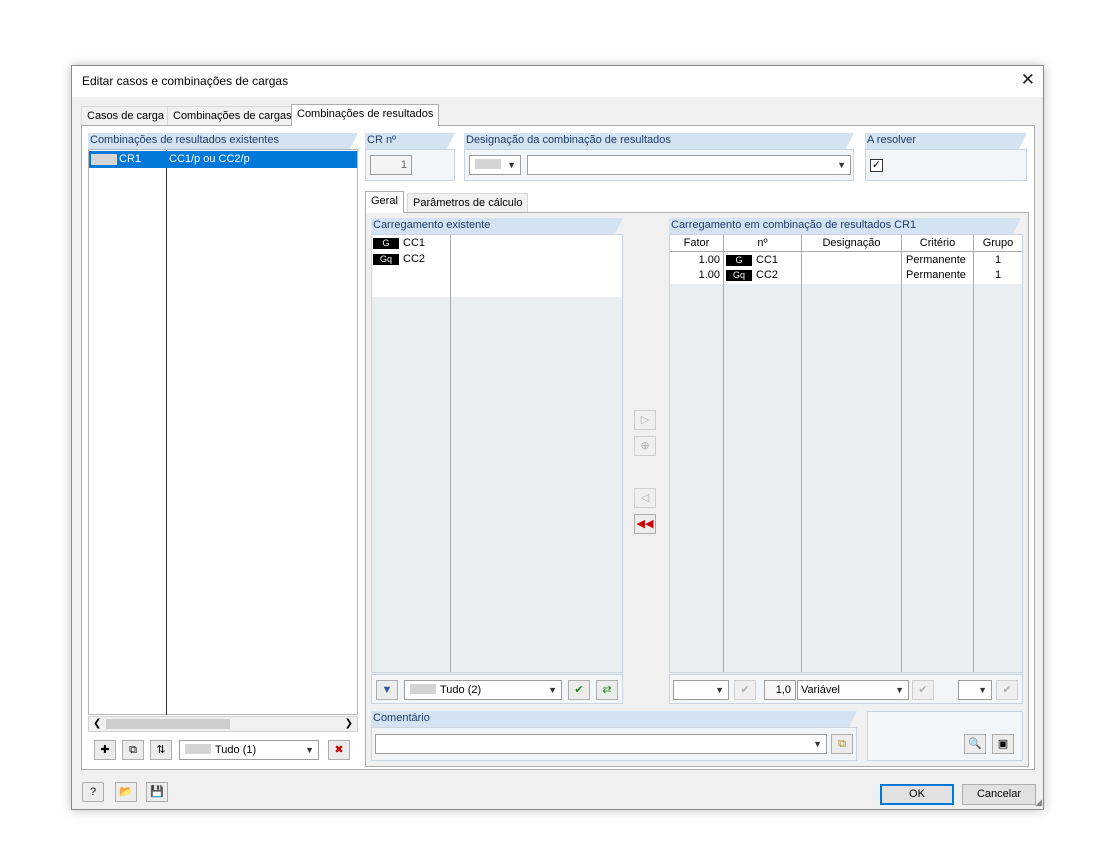 This screenshot has height=867, width=1115. I want to click on left-filter-select: Tudo (1) ▼, so click(249, 750).